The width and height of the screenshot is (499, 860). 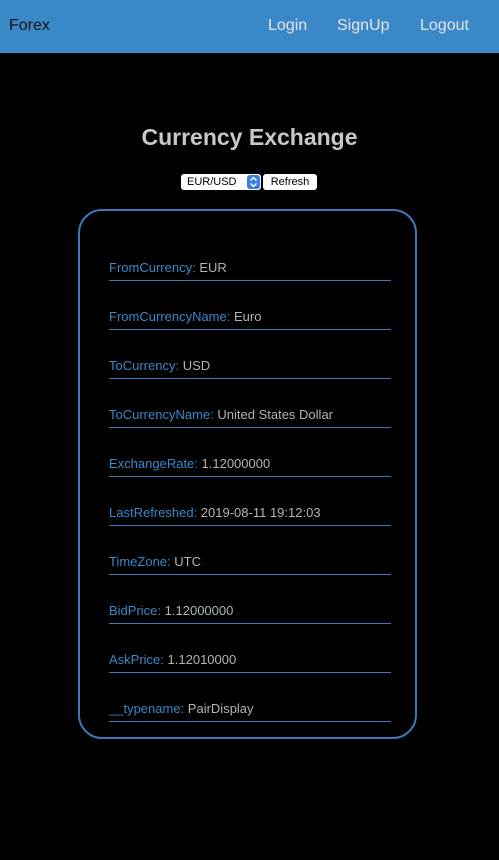 I want to click on nav-logout-link: Logout, so click(x=444, y=26).